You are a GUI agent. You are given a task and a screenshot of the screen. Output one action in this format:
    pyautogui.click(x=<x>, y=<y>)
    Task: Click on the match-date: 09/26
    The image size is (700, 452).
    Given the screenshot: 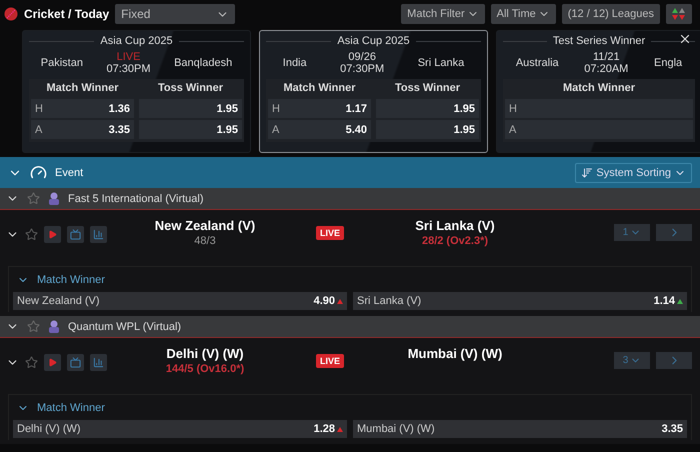 What is the action you would take?
    pyautogui.click(x=362, y=57)
    